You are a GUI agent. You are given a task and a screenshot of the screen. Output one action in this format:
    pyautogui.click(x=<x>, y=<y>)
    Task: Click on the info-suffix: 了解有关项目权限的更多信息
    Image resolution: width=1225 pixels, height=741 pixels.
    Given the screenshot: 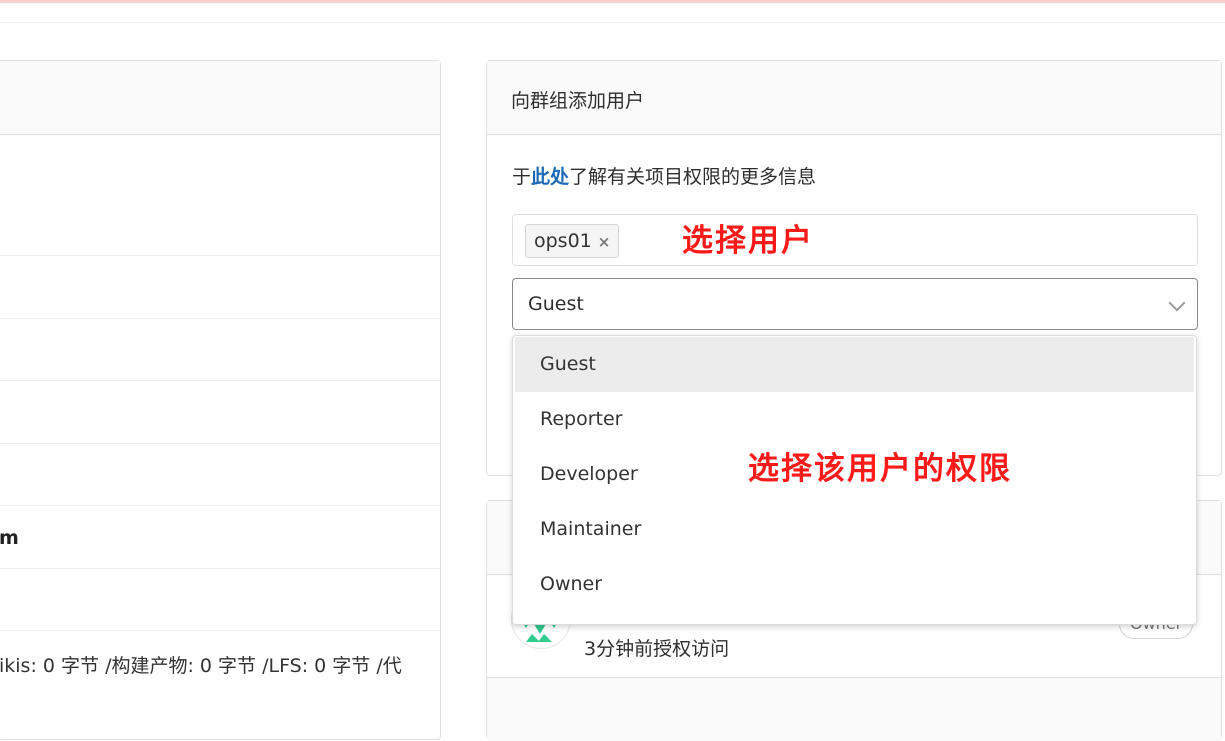 What is the action you would take?
    pyautogui.click(x=693, y=177)
    